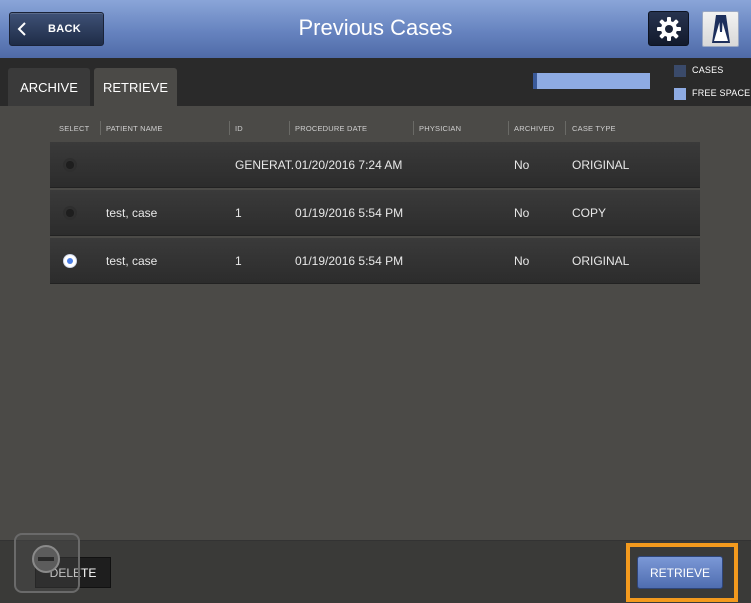 This screenshot has height=603, width=751. I want to click on page-title: Previous Cases, so click(375, 27).